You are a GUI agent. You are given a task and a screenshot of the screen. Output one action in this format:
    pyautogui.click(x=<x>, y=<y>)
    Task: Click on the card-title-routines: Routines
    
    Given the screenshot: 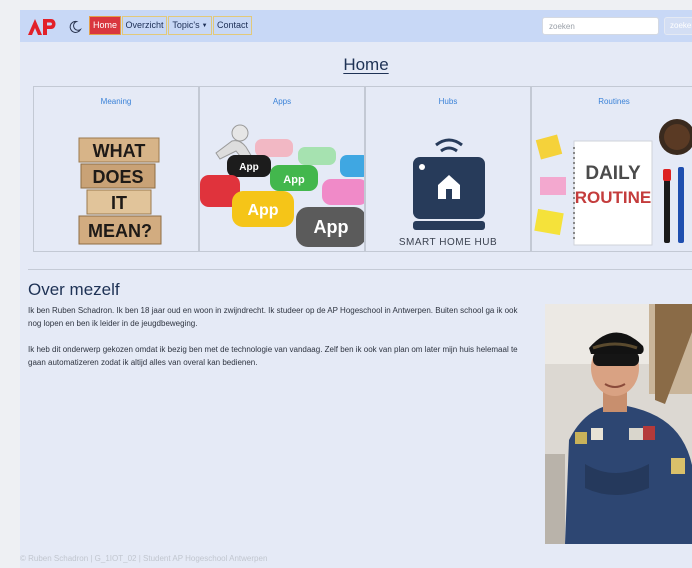 What is the action you would take?
    pyautogui.click(x=614, y=101)
    